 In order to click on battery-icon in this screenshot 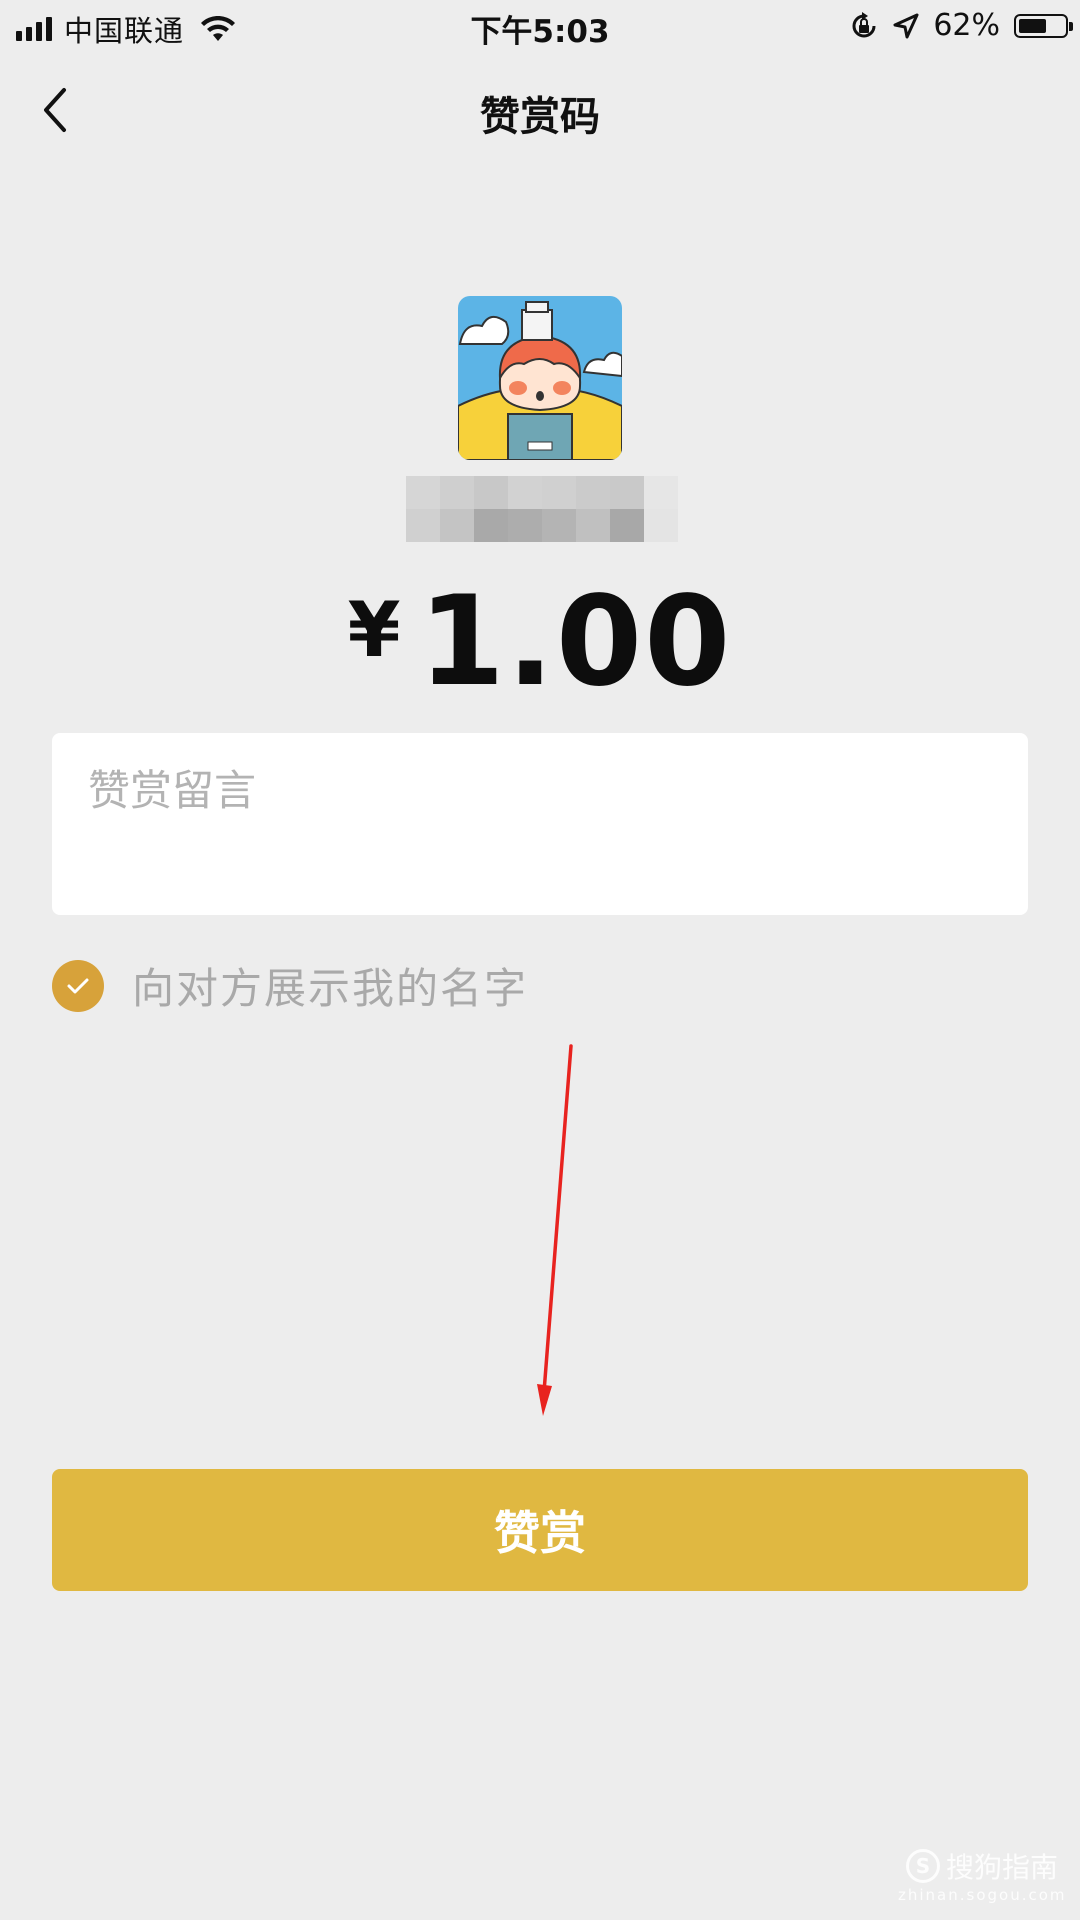, I will do `click(1043, 25)`.